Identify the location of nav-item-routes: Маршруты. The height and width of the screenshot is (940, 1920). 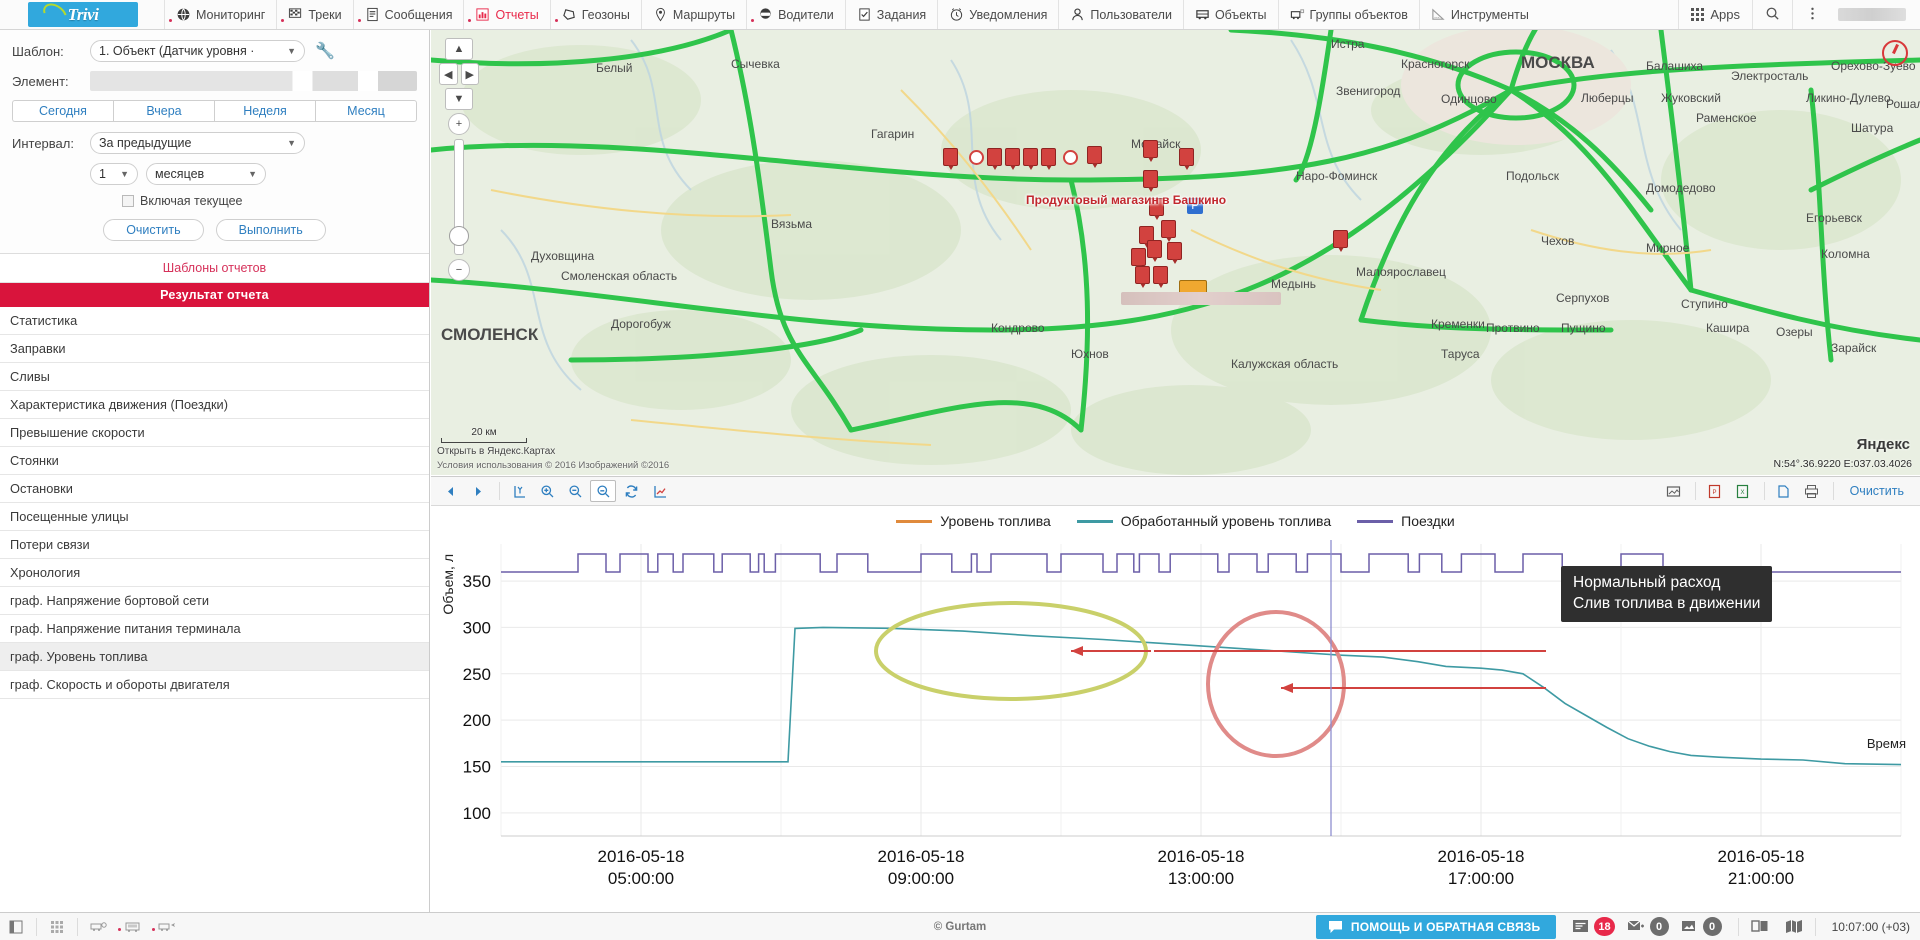
(693, 14).